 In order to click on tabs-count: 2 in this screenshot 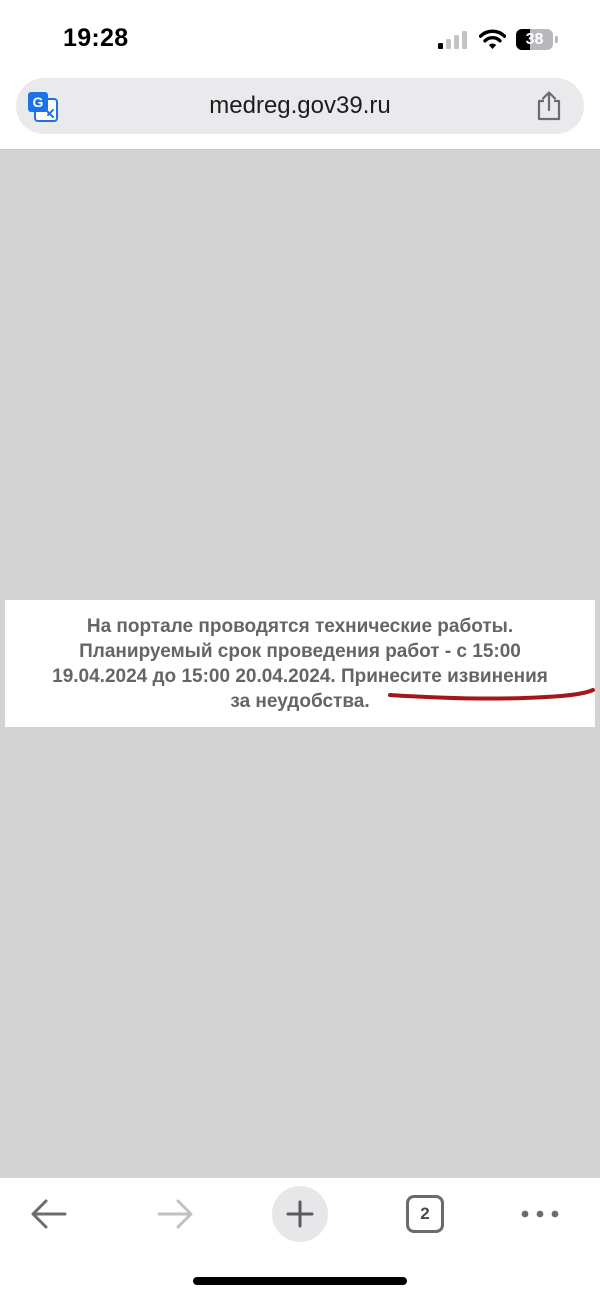, I will do `click(425, 1213)`.